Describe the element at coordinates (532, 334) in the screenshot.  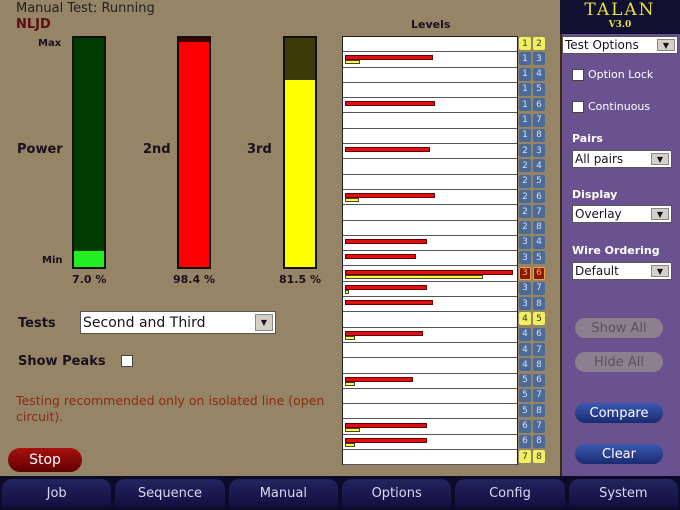
I see `pair-button-46: 46` at that location.